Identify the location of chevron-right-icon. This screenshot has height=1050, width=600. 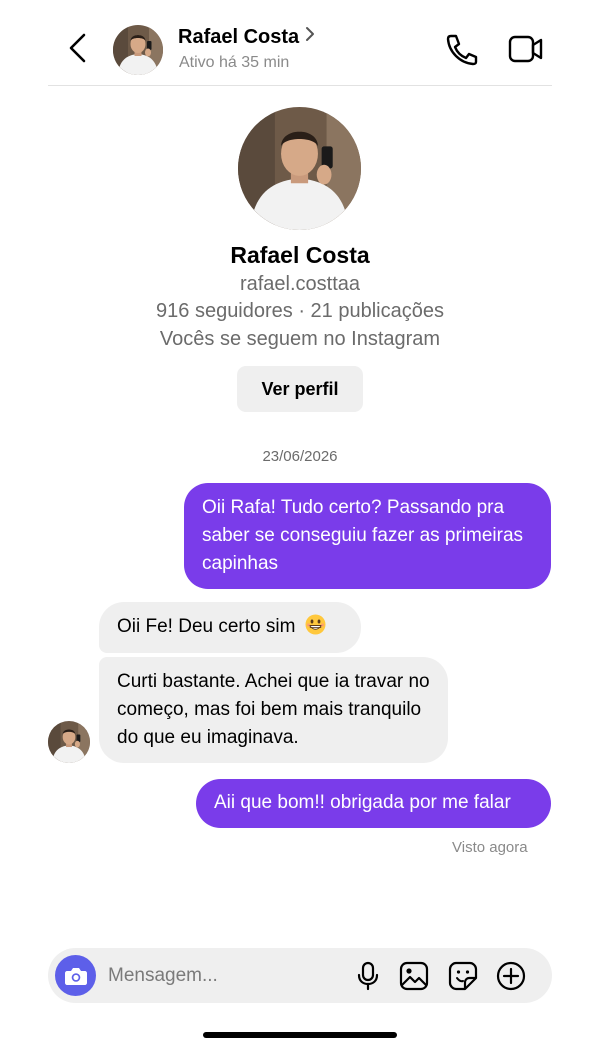
(310, 36).